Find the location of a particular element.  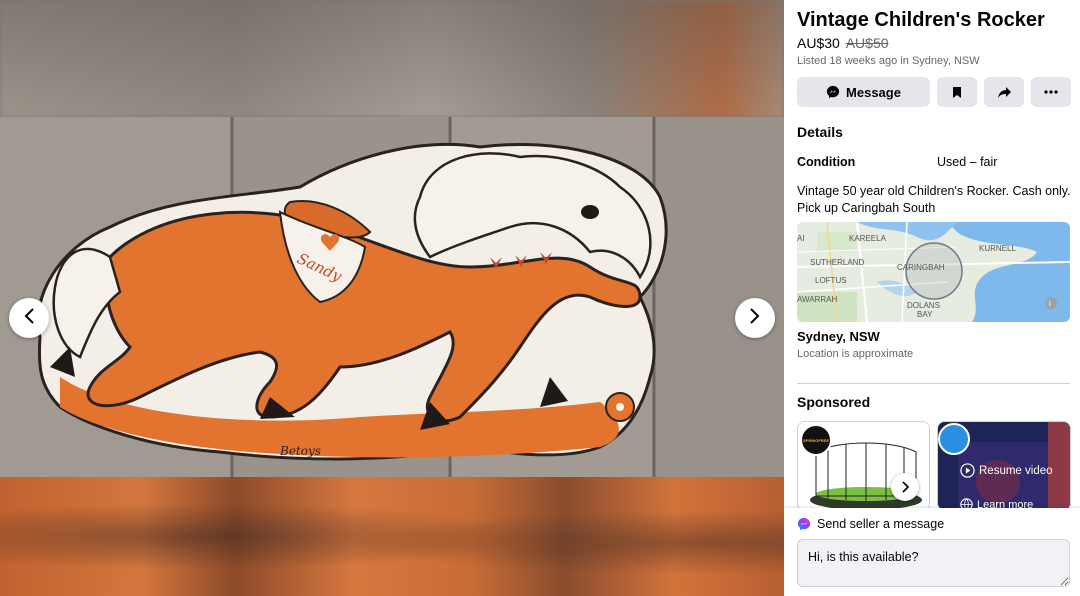

photo-blur-background-bottom is located at coordinates (392, 536).